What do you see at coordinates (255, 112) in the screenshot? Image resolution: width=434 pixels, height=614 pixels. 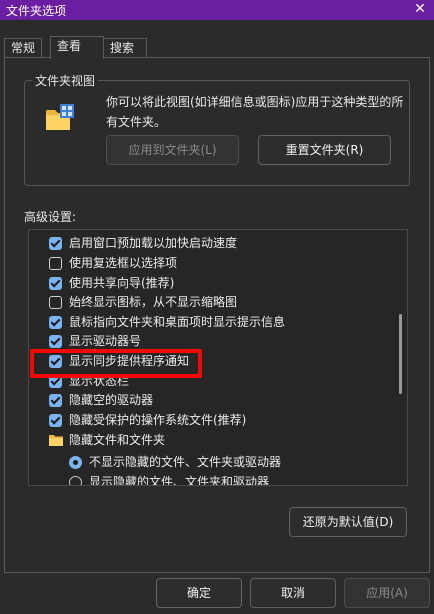 I see `folder-view-description: 你可以将此视图(如详细信息或图标)应用于这种类型的所有文件夹。` at bounding box center [255, 112].